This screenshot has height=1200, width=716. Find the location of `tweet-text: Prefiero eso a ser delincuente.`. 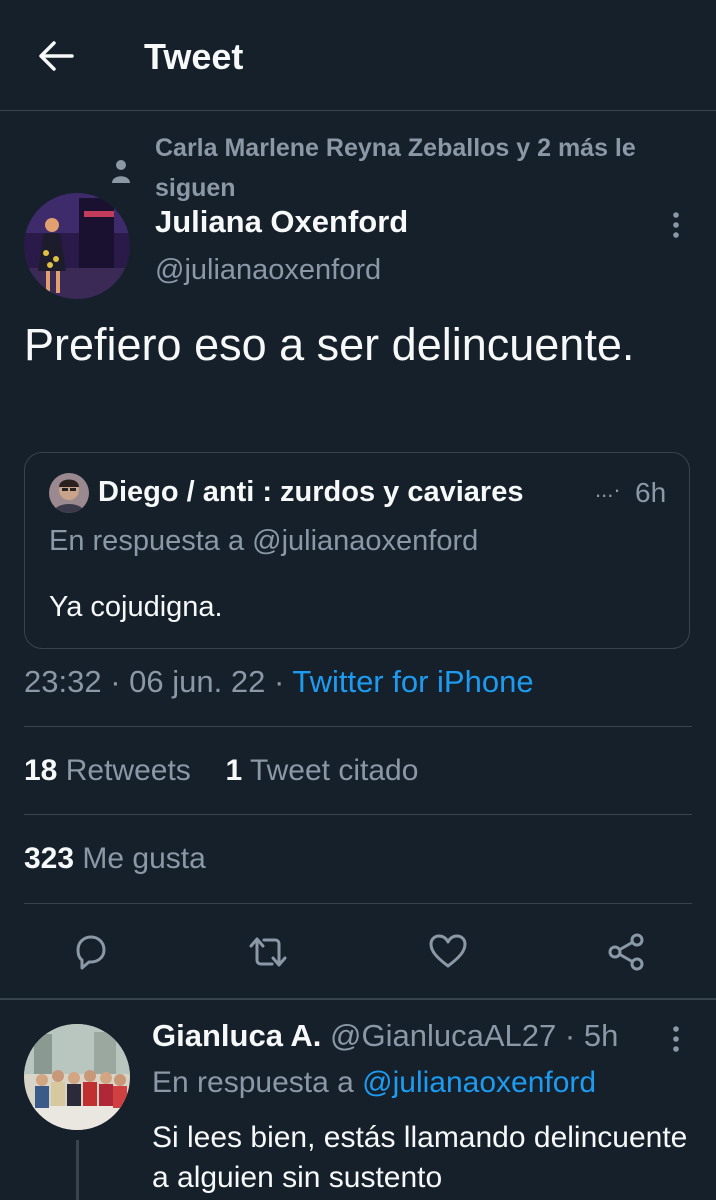

tweet-text: Prefiero eso a ser delincuente. is located at coordinates (329, 344).